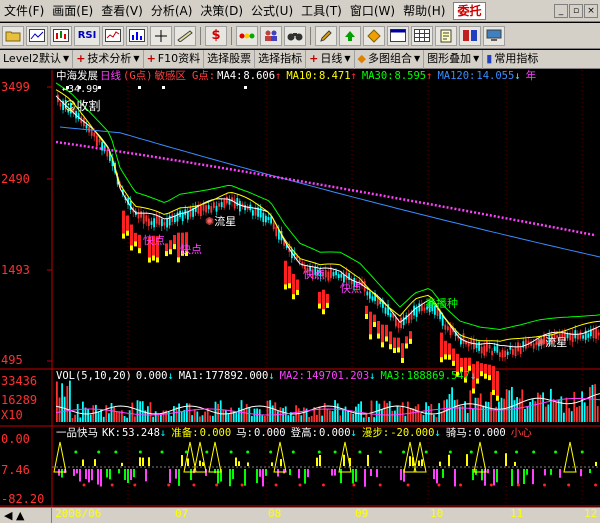  I want to click on tab-select-stock: 选择股票, so click(230, 59).